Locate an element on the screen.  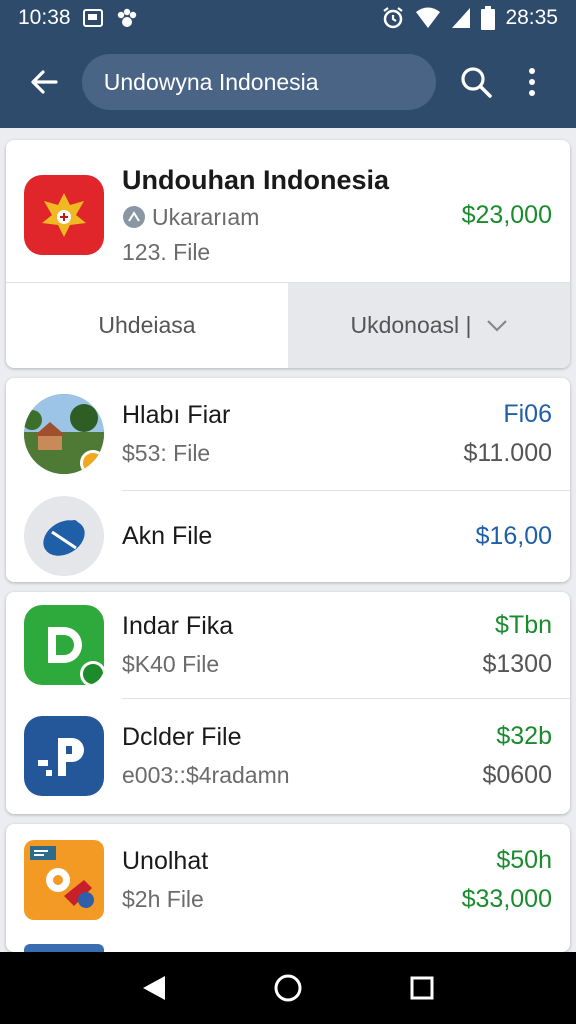
search-box is located at coordinates (259, 82).